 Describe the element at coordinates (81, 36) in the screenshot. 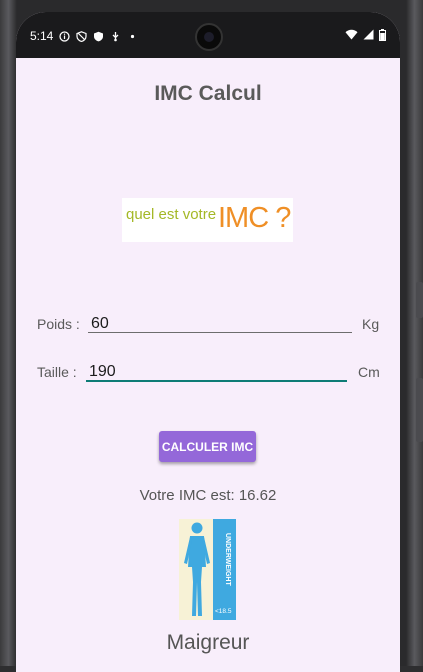

I see `no-disturb-shield-icon` at that location.